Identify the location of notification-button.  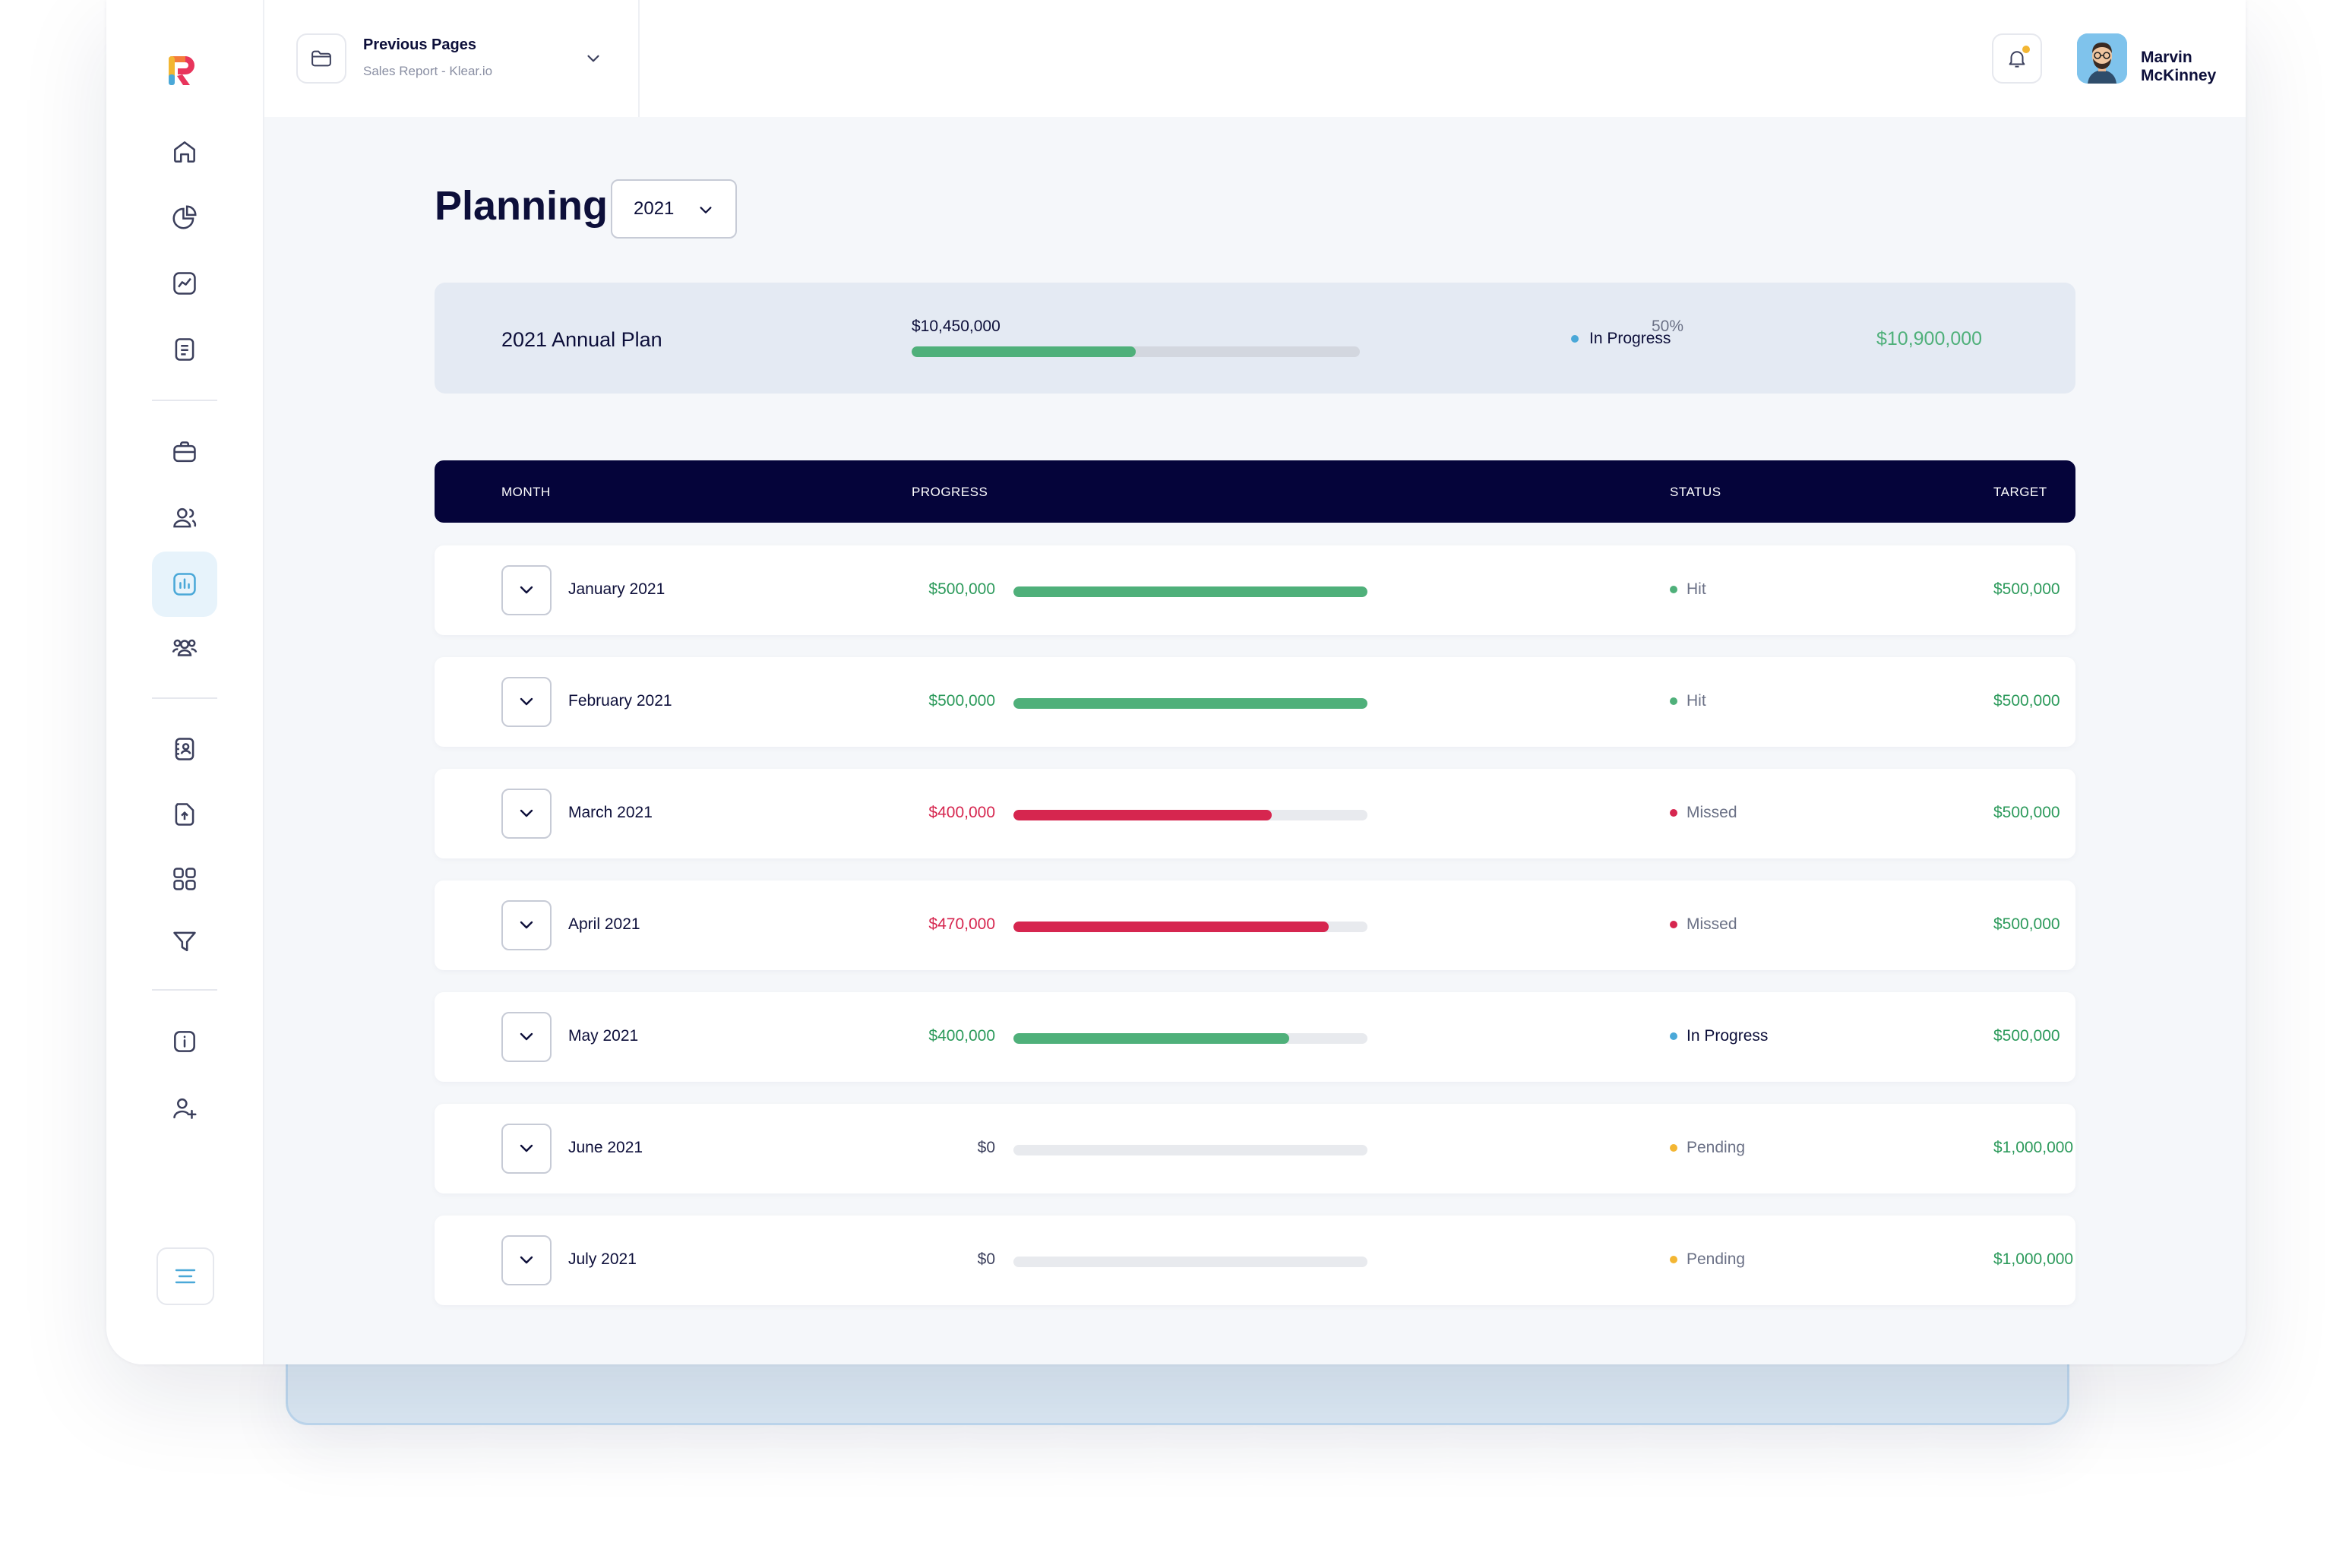
(2017, 58).